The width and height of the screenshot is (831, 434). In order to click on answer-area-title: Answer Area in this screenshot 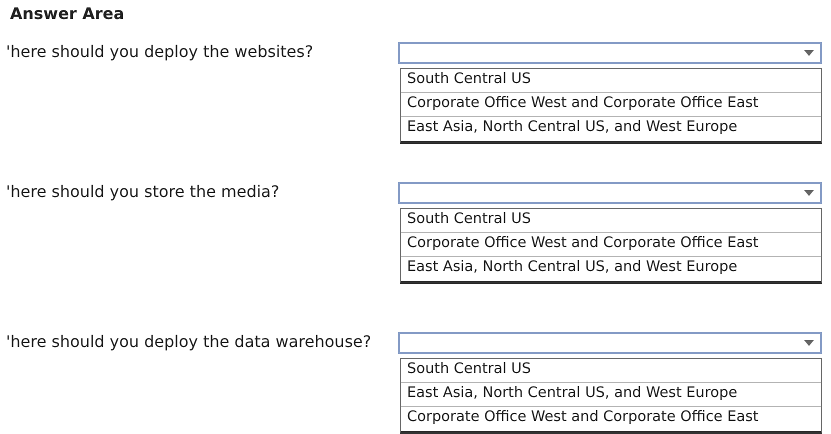, I will do `click(66, 14)`.